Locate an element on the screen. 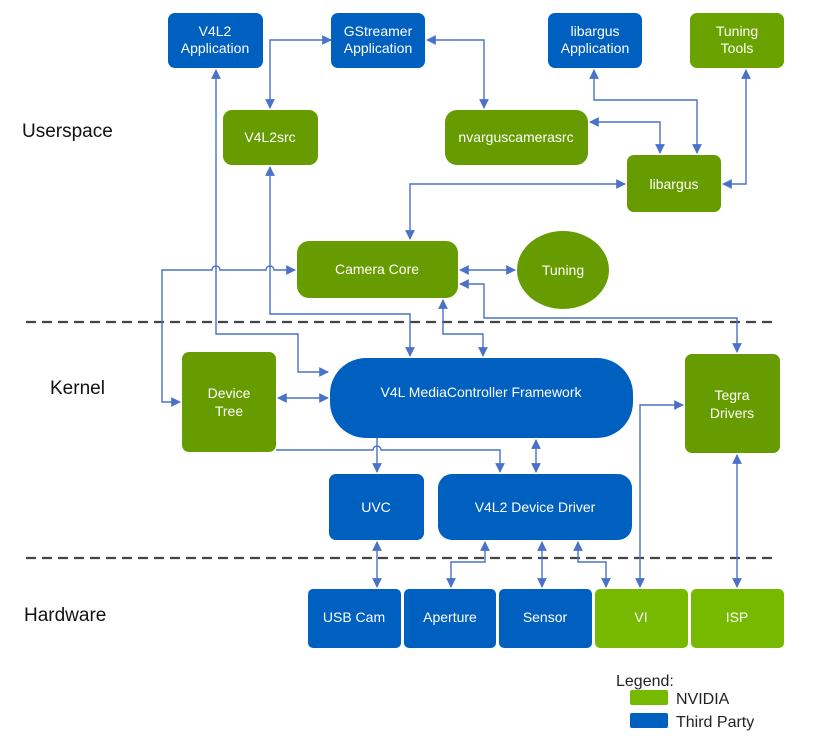 This screenshot has width=832, height=742. svg-text: V4L2 Device Driver is located at coordinates (535, 507).